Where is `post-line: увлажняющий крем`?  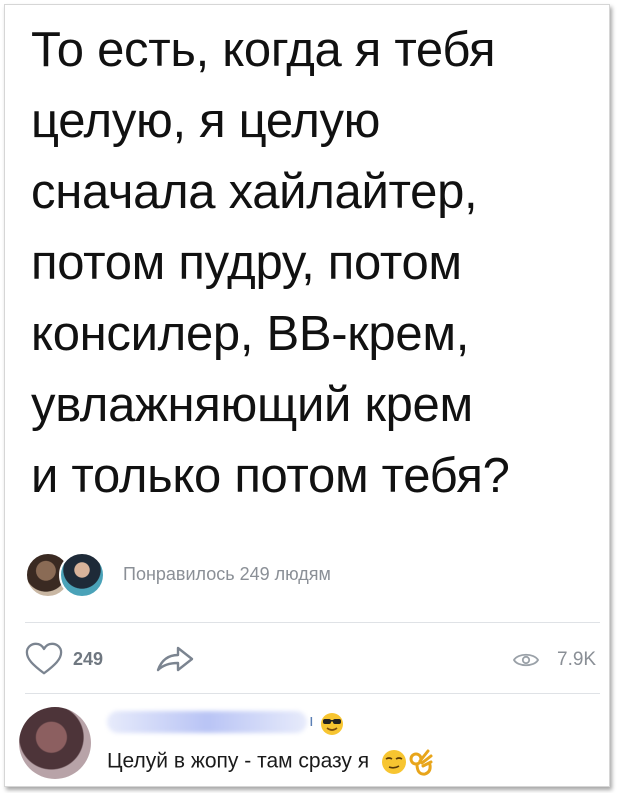 post-line: увлажняющий крем is located at coordinates (252, 405).